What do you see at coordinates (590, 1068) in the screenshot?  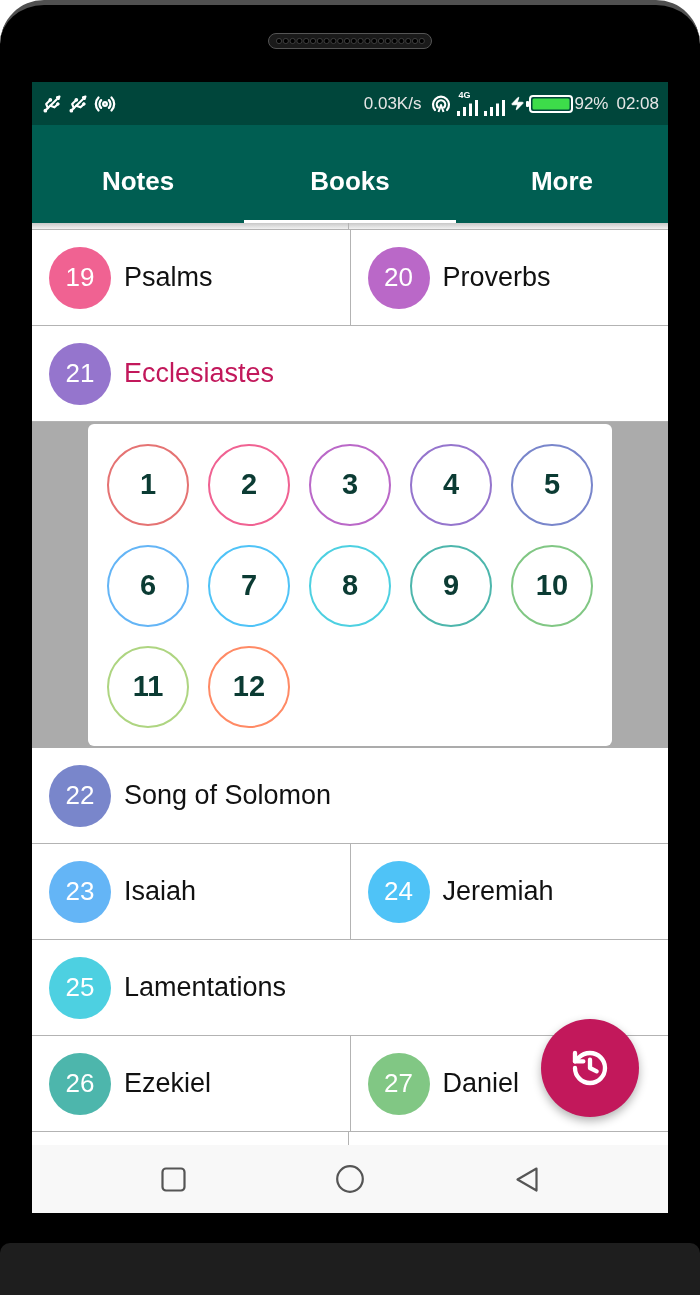 I see `history-icon` at bounding box center [590, 1068].